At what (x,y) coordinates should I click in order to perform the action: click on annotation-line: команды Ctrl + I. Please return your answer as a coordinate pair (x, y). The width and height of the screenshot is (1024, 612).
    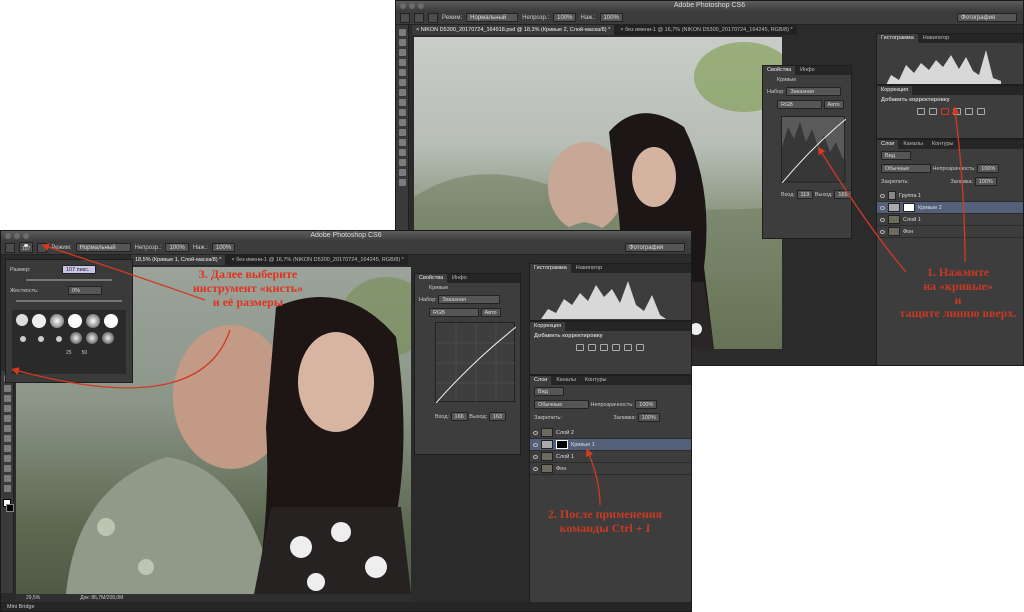
    Looking at the image, I should click on (605, 527).